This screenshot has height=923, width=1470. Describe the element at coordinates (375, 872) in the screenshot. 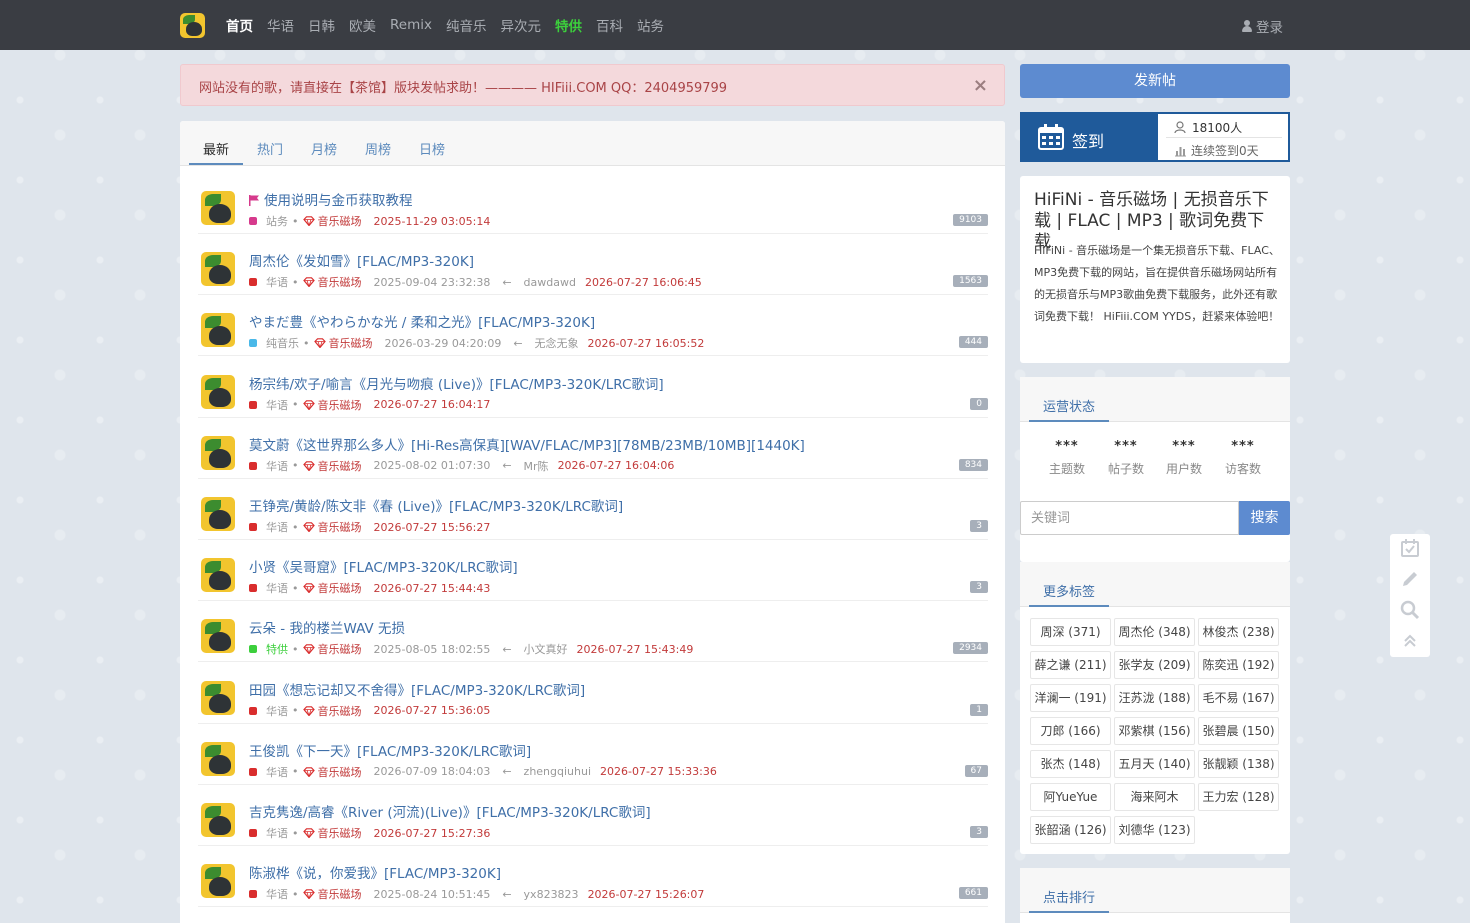

I see `thread-title-link: 陈淑桦《说，你爱我》[FLAC/MP3-320K]` at that location.